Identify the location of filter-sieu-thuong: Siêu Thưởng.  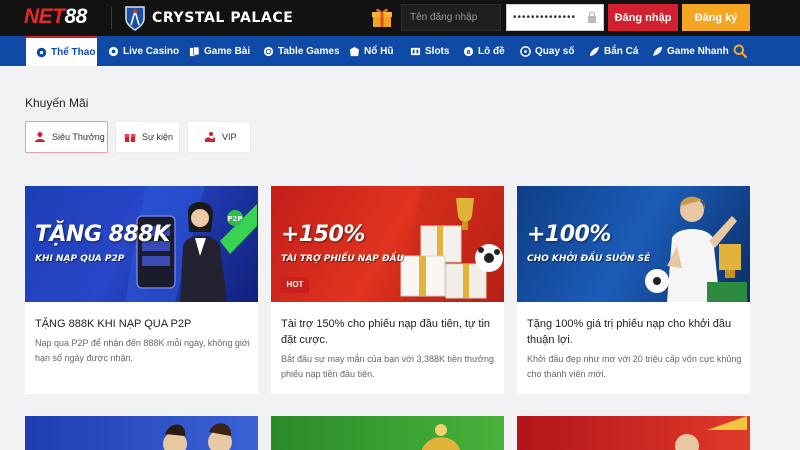
(66, 137).